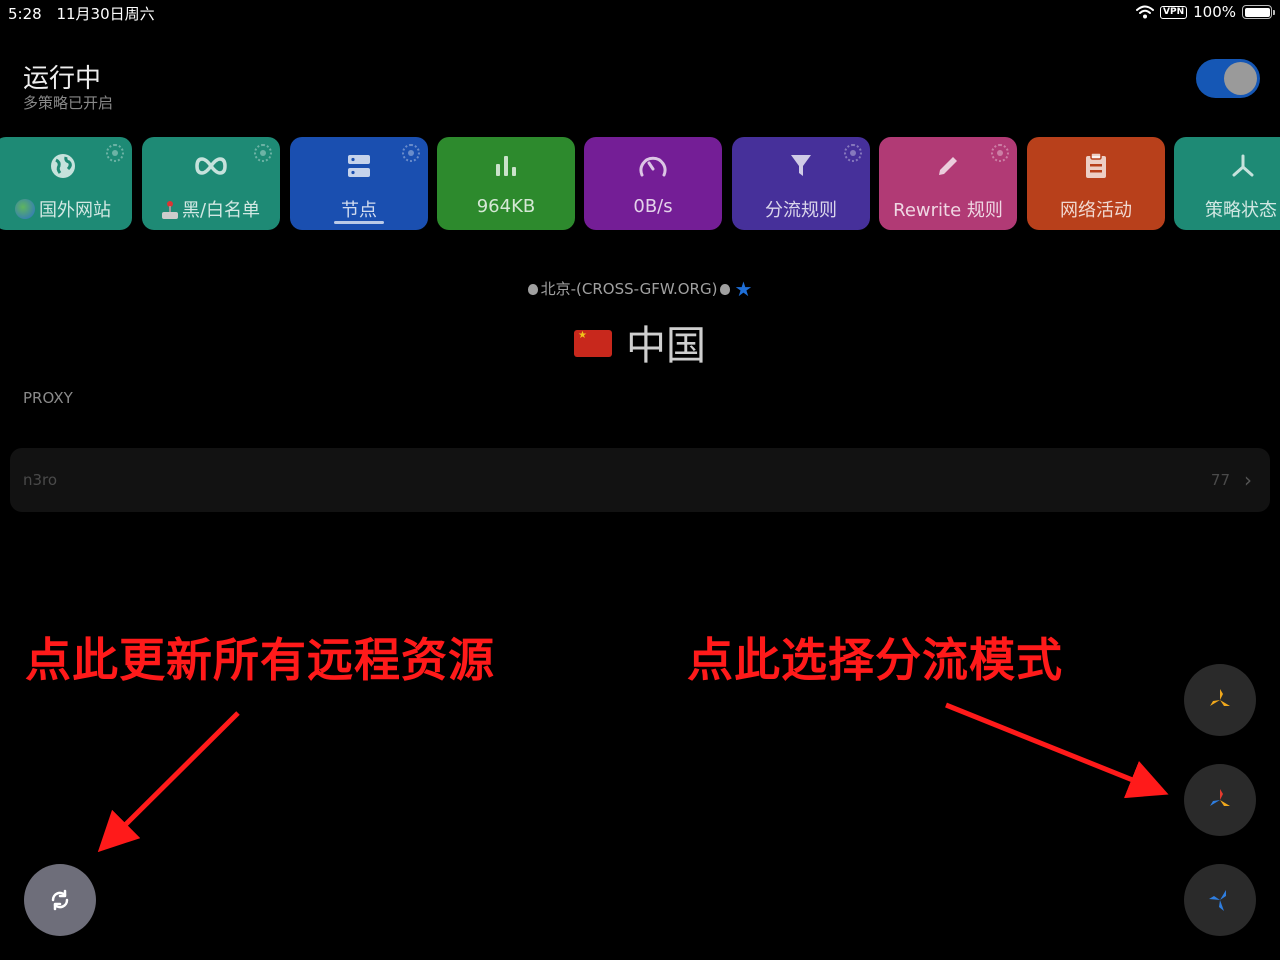  Describe the element at coordinates (1220, 480) in the screenshot. I see `proxy-count: 77` at that location.